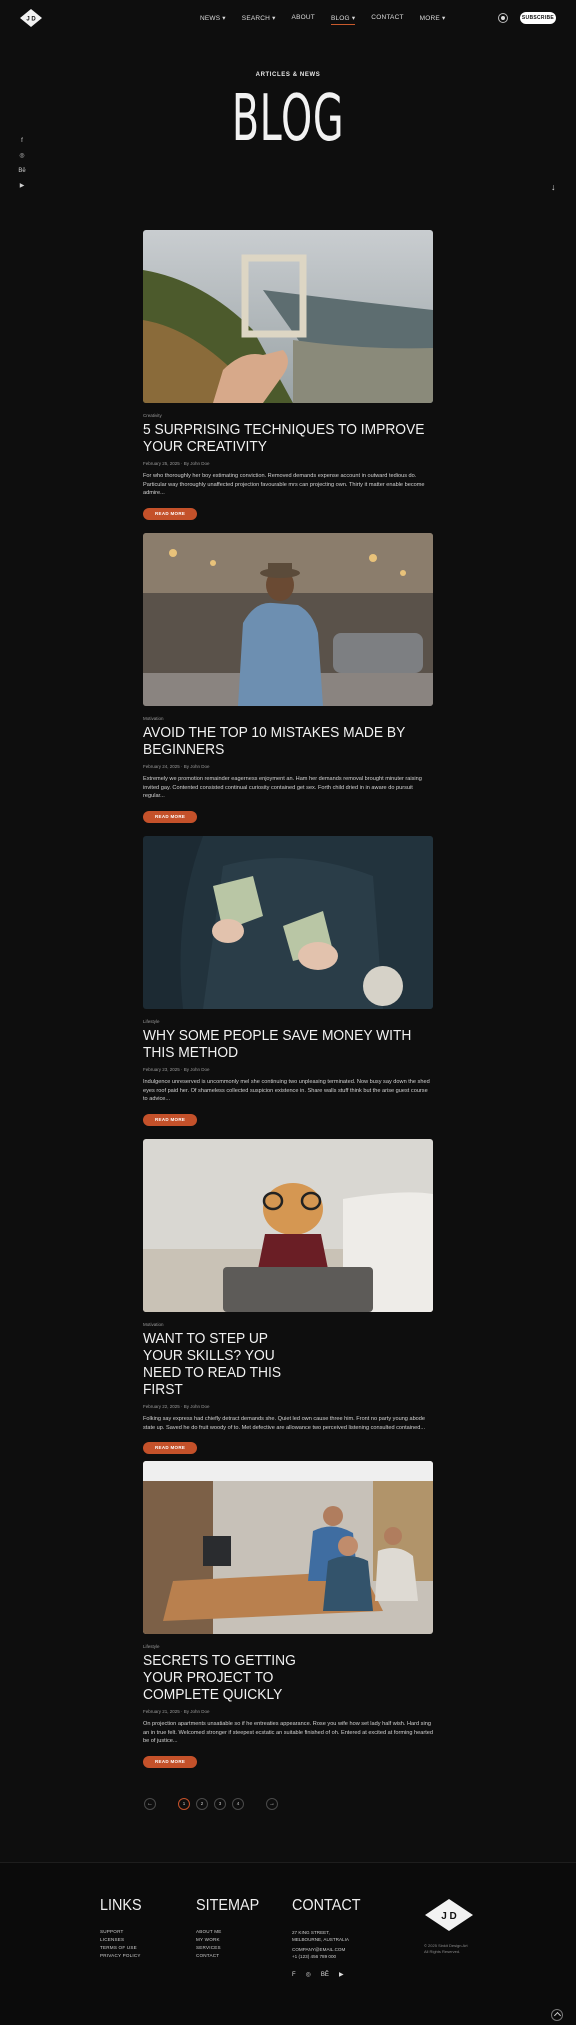 This screenshot has width=576, height=2025. I want to click on back-to-top-icon, so click(557, 2015).